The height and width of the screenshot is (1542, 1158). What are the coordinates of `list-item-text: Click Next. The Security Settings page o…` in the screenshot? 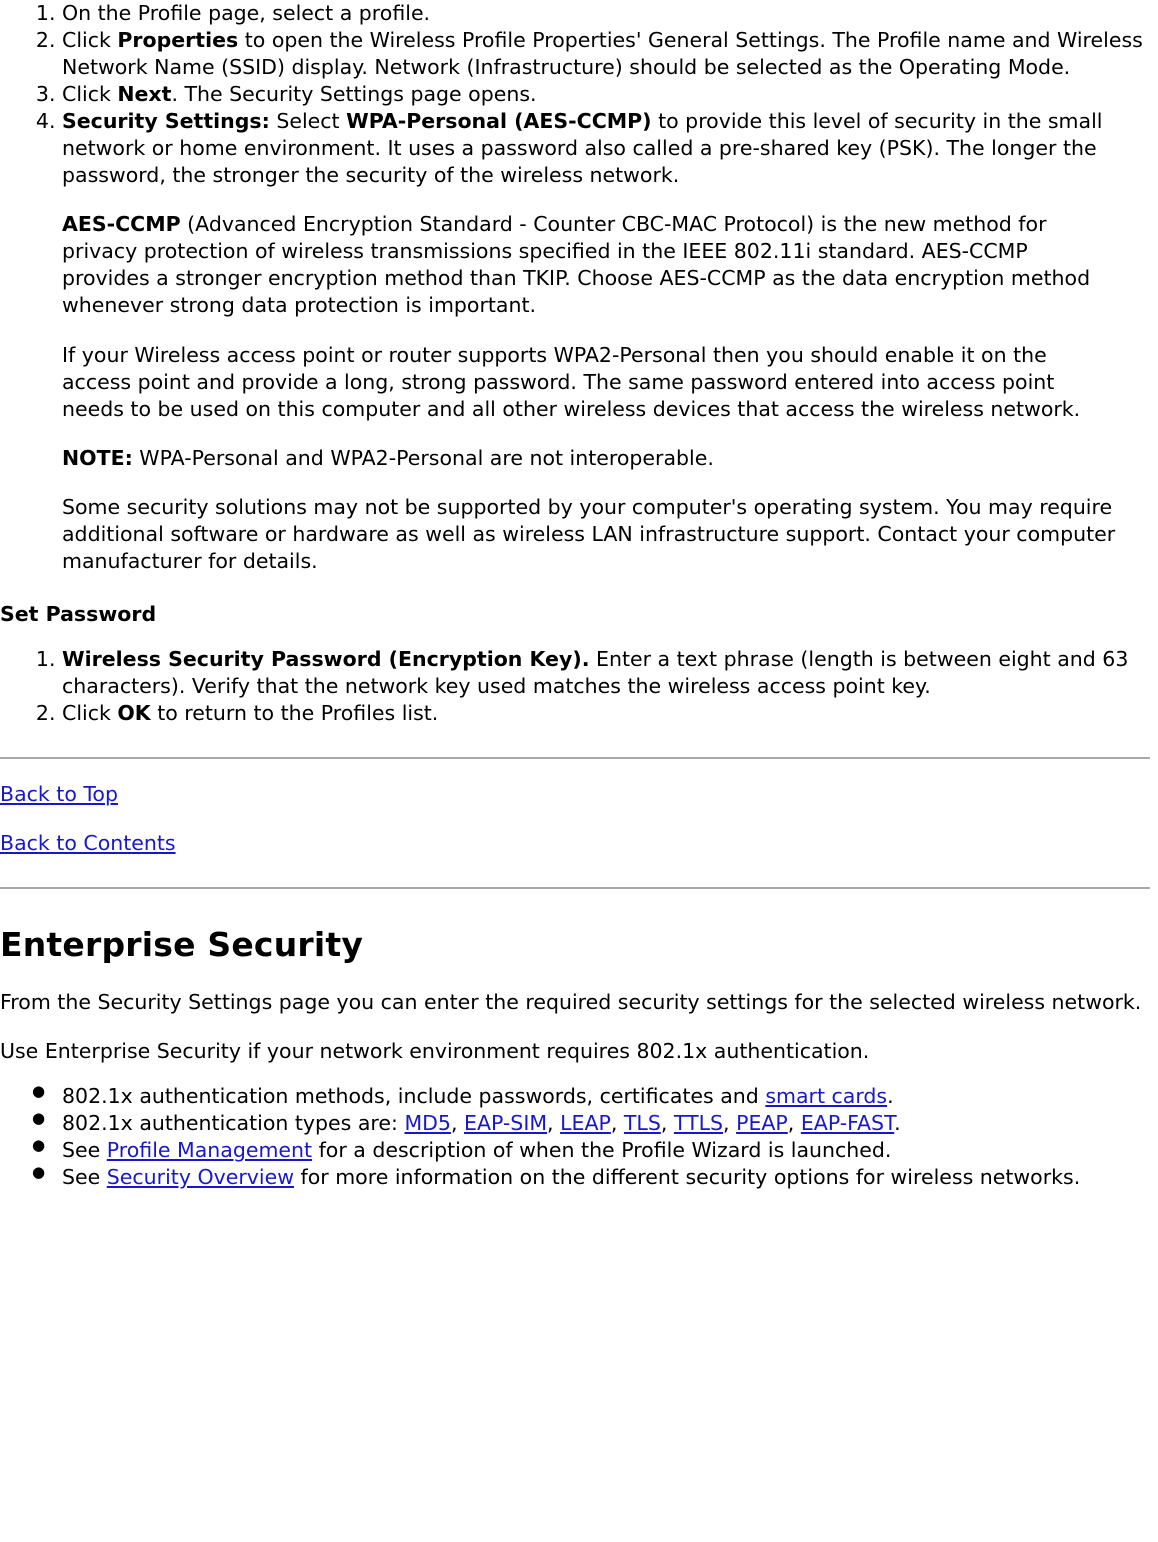 It's located at (606, 94).